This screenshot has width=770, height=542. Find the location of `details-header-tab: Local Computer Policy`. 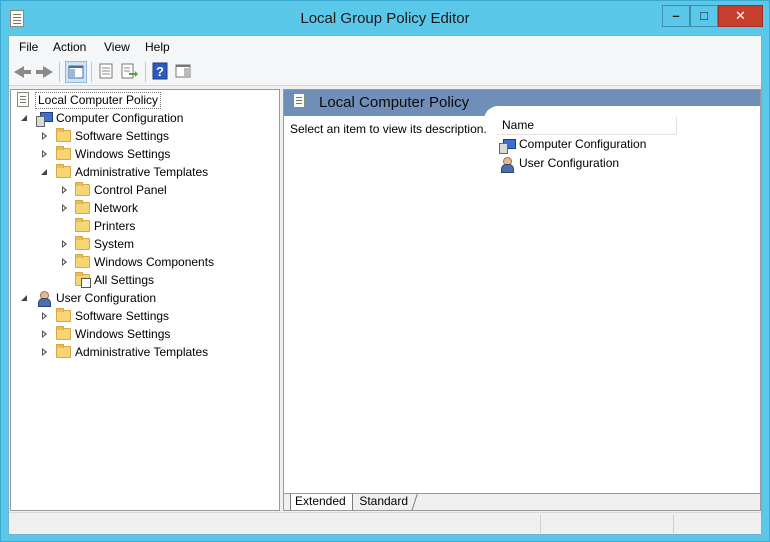

details-header-tab: Local Computer Policy is located at coordinates (391, 103).